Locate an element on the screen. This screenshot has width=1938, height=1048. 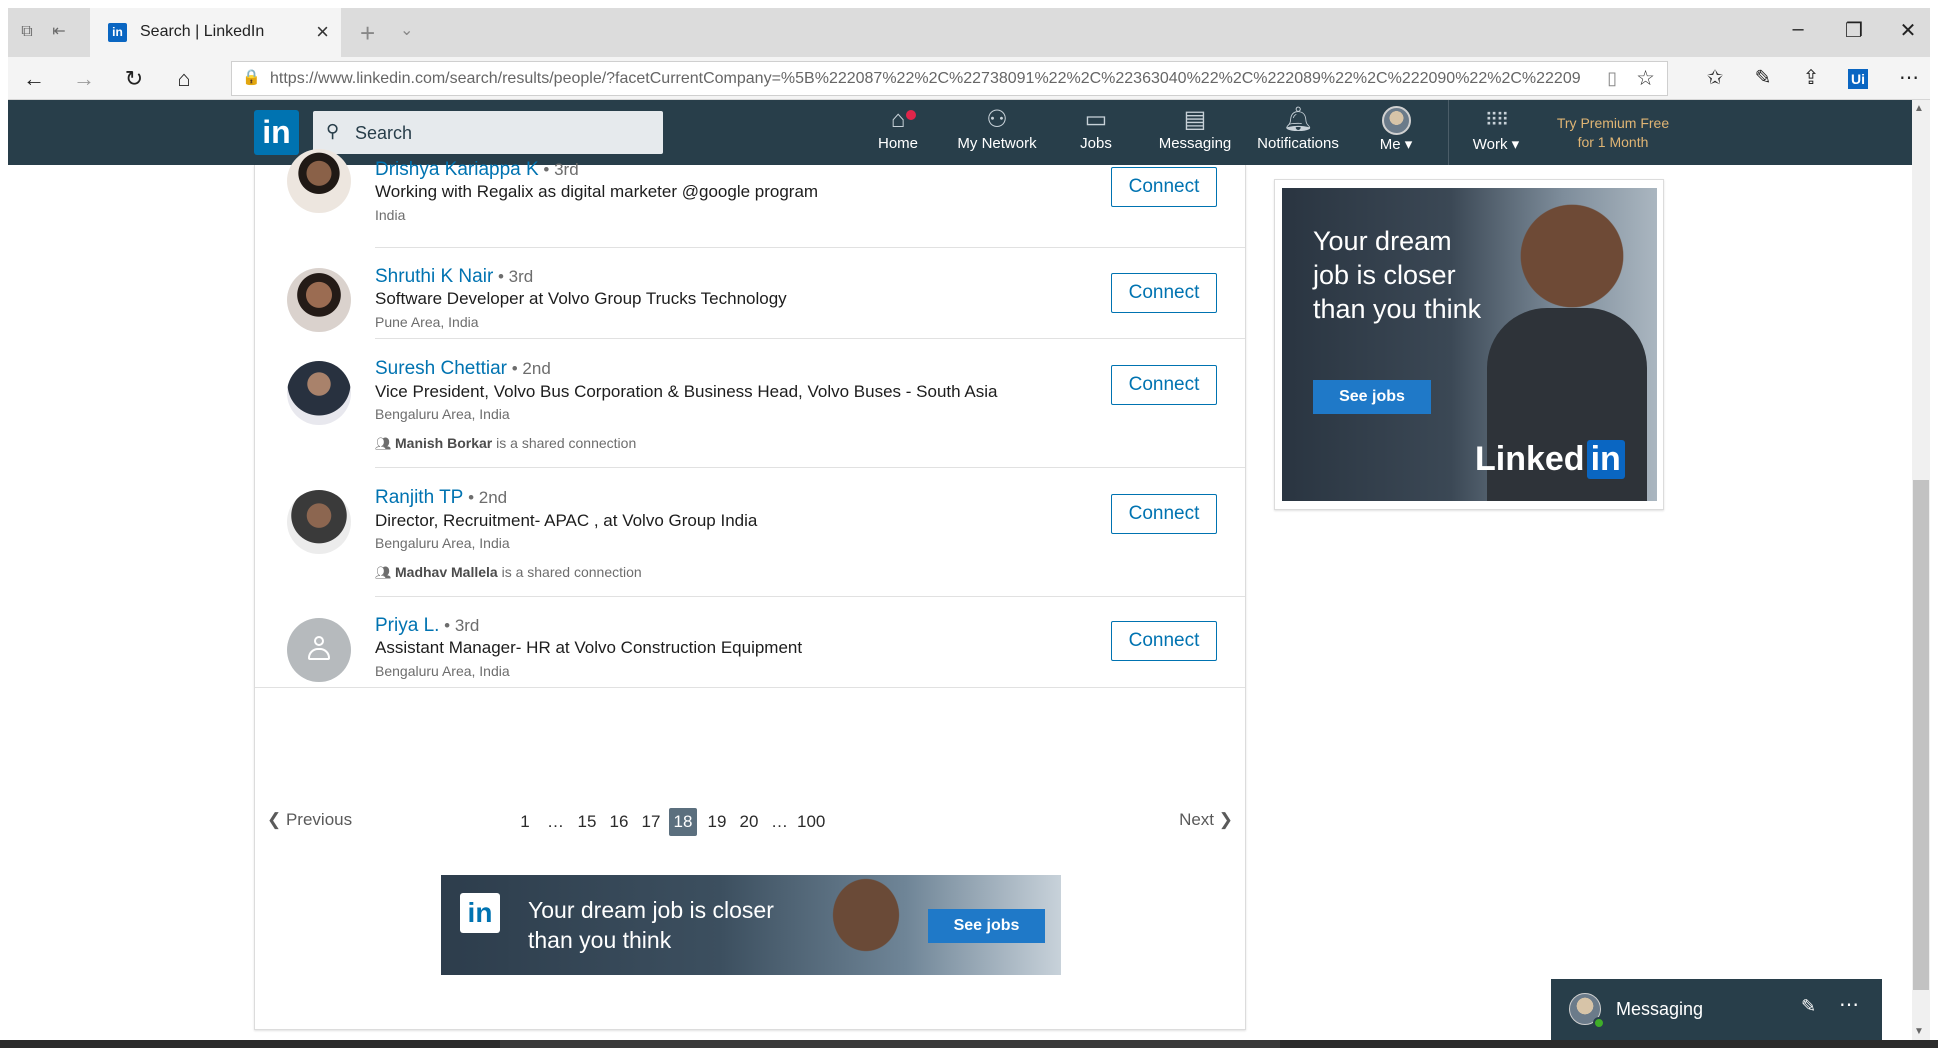
new-tab-icon: + is located at coordinates (367, 33).